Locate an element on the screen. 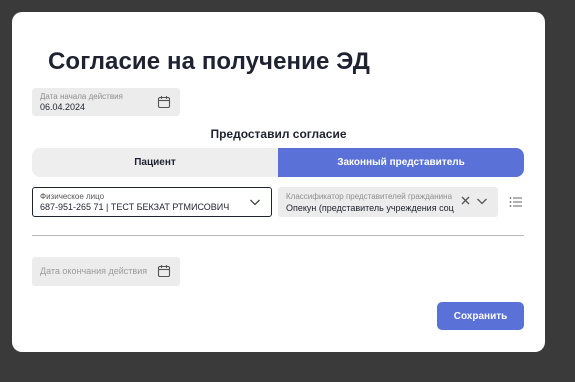 Image resolution: width=575 pixels, height=382 pixels. list-icon is located at coordinates (516, 202).